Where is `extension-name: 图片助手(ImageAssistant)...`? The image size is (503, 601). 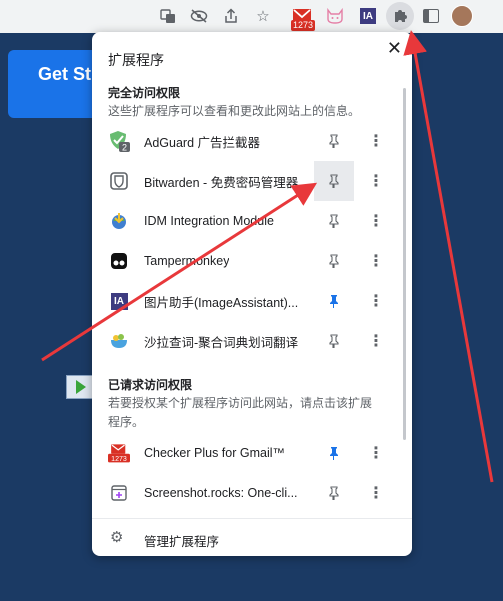 extension-name: 图片助手(ImageAssistant)... is located at coordinates (221, 302).